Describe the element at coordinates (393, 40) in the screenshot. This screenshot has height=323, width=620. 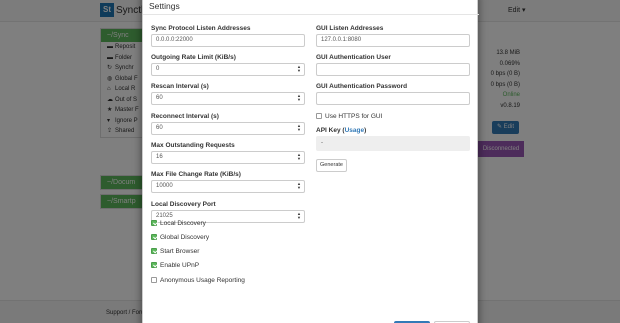
I see `gui-listen-input: 127.0.0.1:8080` at that location.